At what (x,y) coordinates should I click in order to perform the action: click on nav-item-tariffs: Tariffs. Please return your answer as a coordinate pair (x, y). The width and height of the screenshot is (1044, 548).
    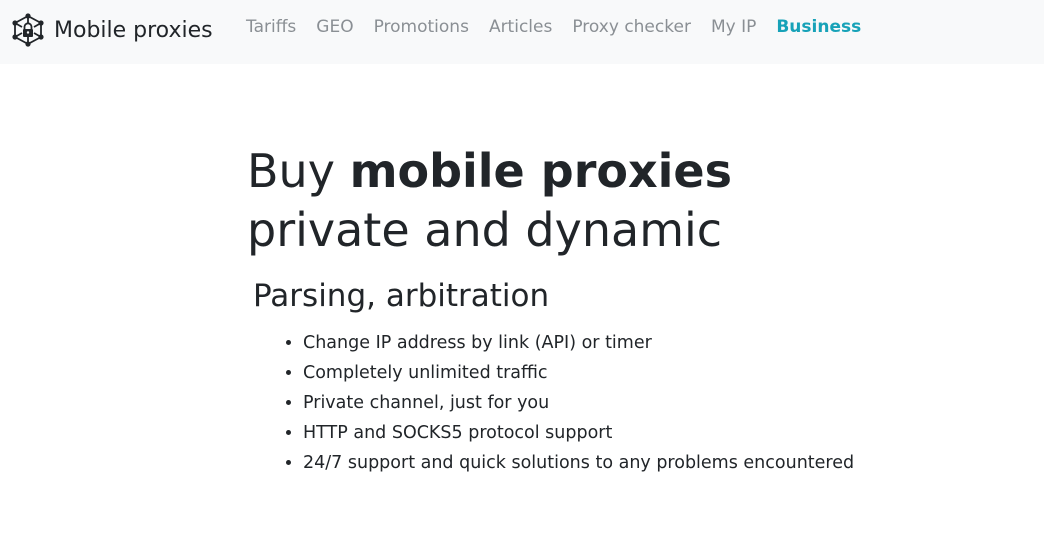
    Looking at the image, I should click on (271, 27).